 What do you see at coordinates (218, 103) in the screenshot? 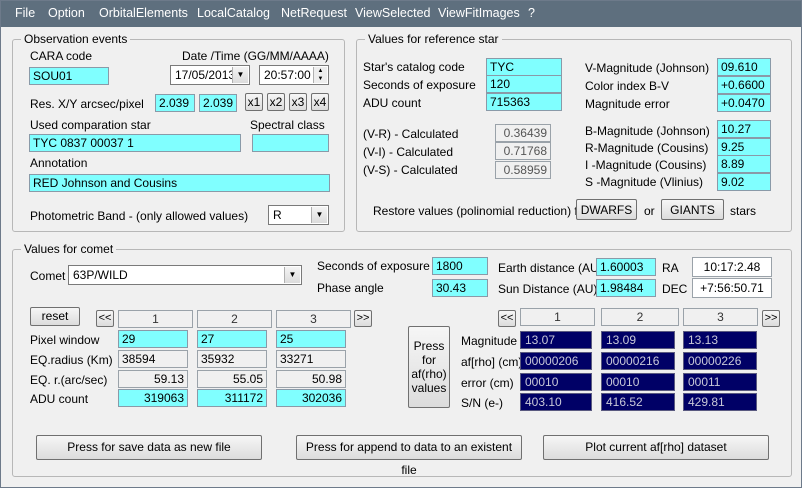
I see `res-y-field: 2.039` at bounding box center [218, 103].